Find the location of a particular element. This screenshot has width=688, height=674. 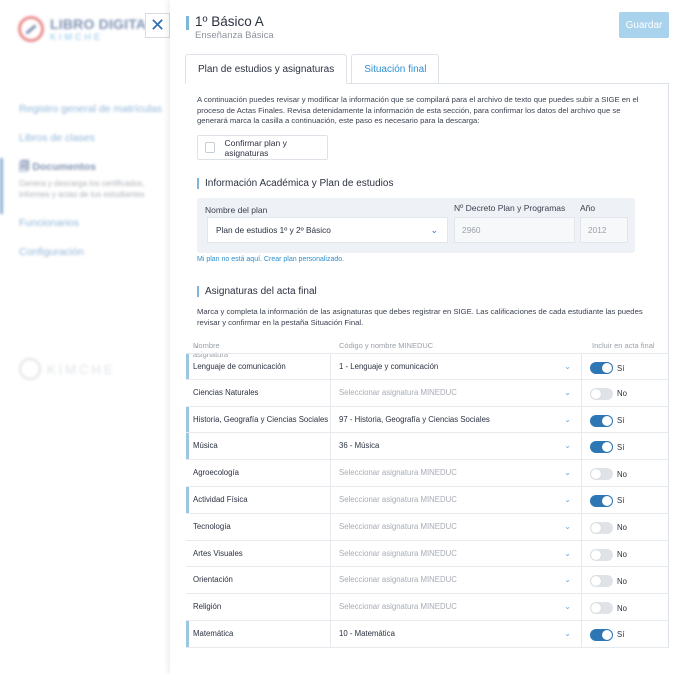

included-marker is located at coordinates (187, 366).